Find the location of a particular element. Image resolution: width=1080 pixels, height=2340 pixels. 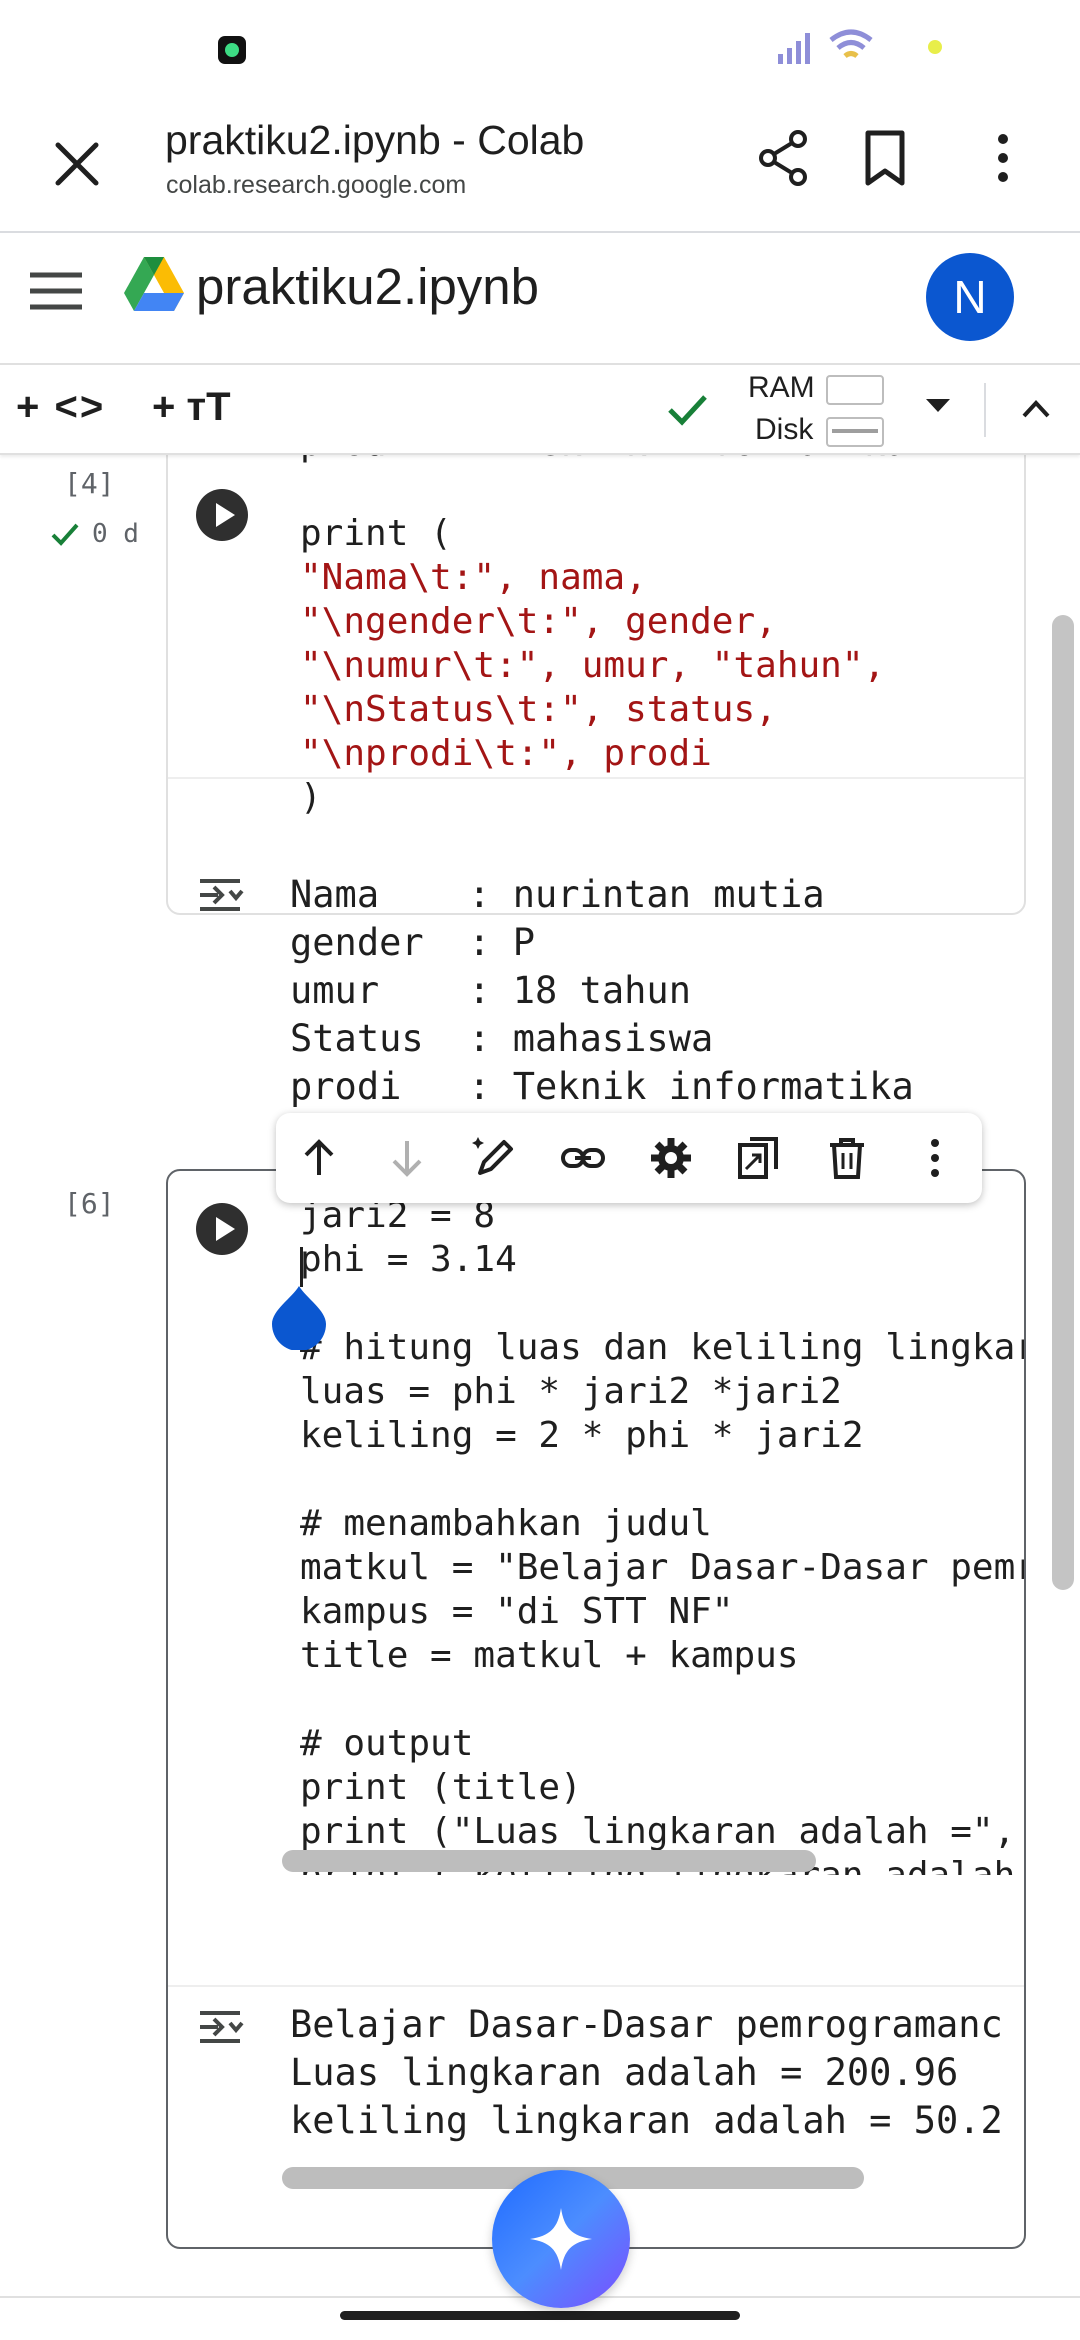

vertical-scrollbar is located at coordinates (1063, 1102).